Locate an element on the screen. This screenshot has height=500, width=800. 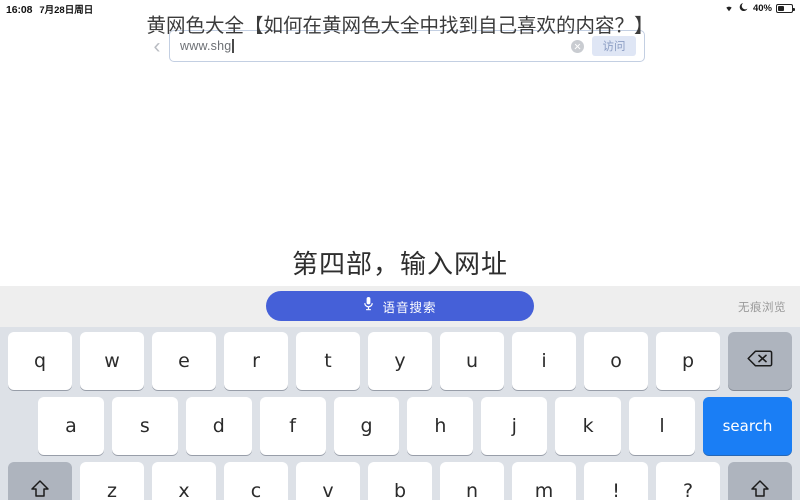
status-time: 16:08 is located at coordinates (19, 9).